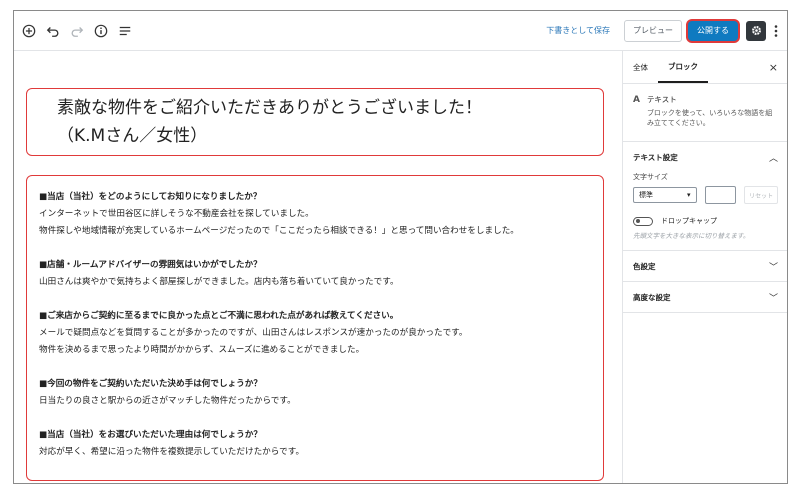  What do you see at coordinates (705, 157) in the screenshot?
I see `text-settings-toggle: テキスト設定 ︿` at bounding box center [705, 157].